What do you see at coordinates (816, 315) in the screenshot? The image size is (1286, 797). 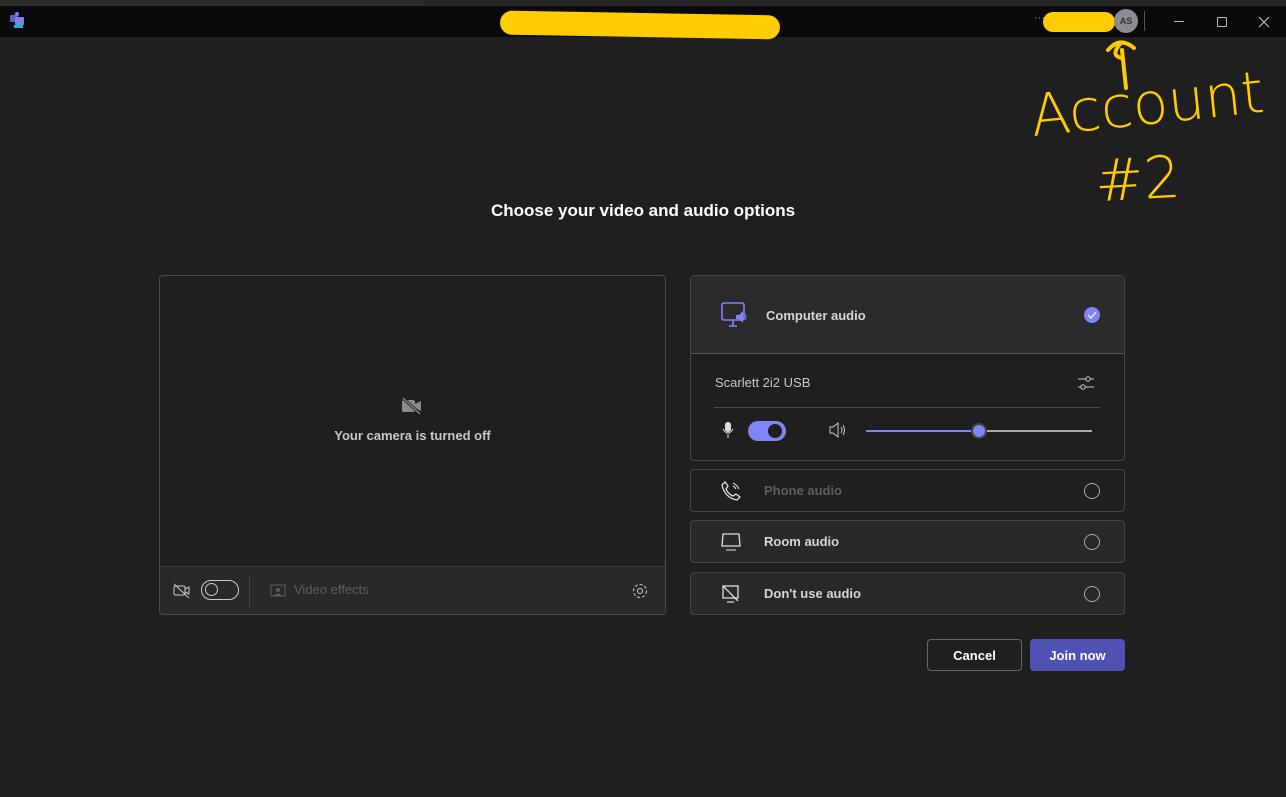 I see `computer-audio-label: Computer audio` at bounding box center [816, 315].